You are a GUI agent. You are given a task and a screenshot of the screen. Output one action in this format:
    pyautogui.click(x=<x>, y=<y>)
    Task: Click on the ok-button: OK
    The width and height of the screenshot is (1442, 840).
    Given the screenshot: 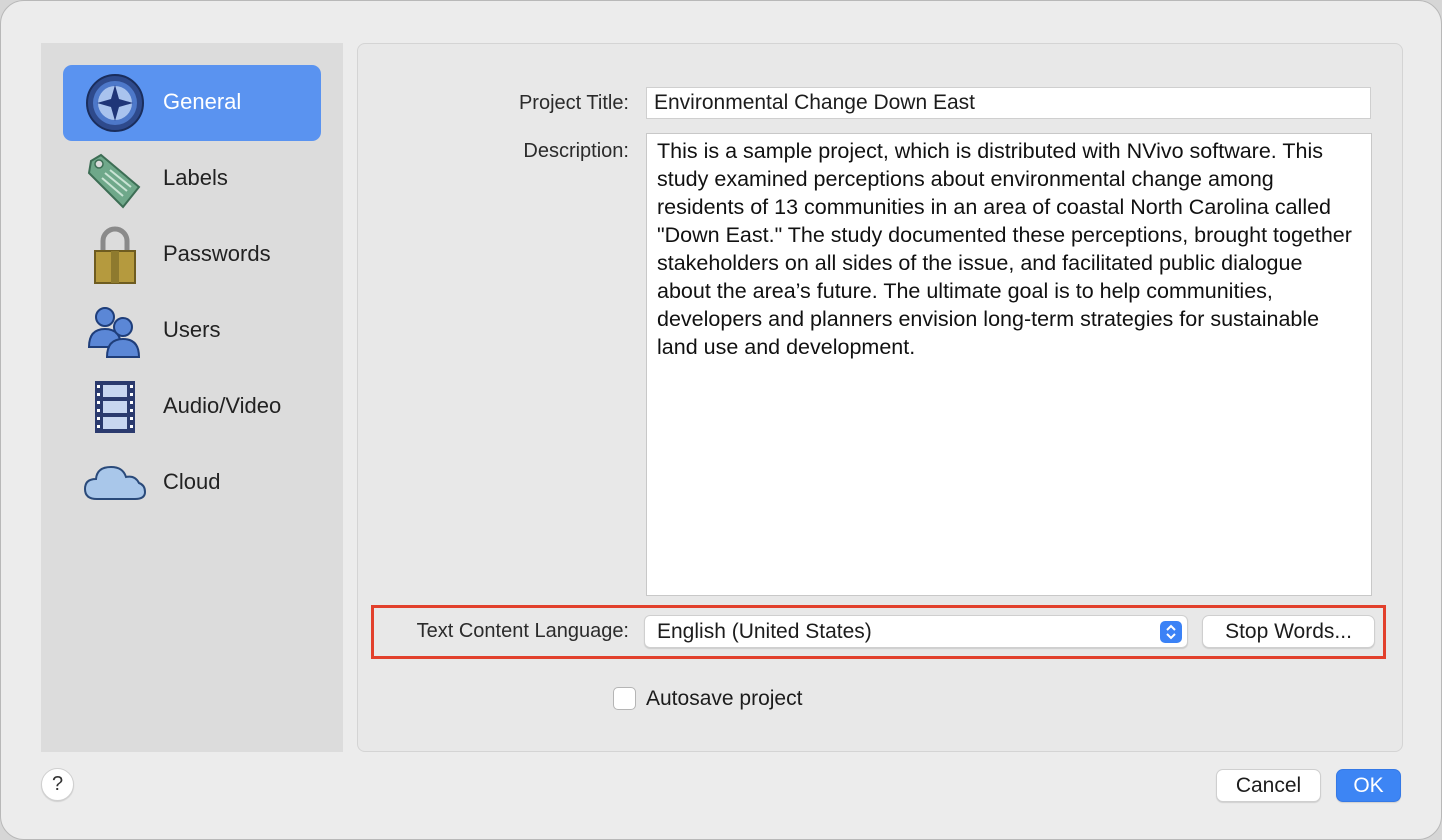 What is the action you would take?
    pyautogui.click(x=1368, y=785)
    